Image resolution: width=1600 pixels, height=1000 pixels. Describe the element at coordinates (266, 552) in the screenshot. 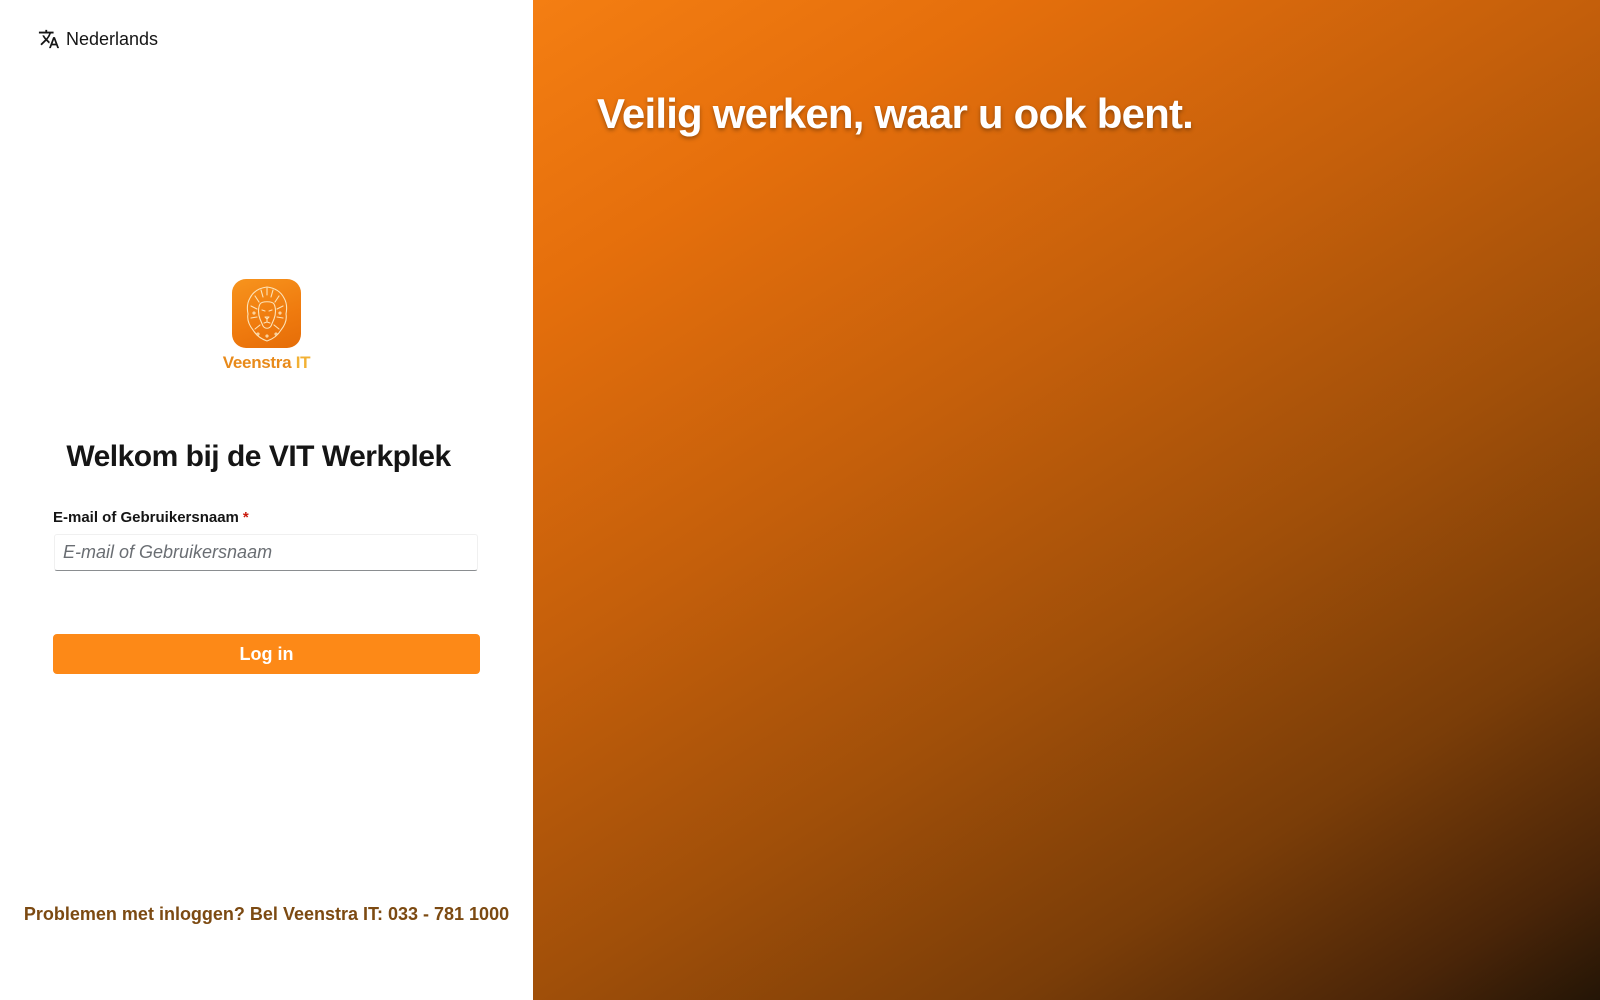

I see `username-input` at that location.